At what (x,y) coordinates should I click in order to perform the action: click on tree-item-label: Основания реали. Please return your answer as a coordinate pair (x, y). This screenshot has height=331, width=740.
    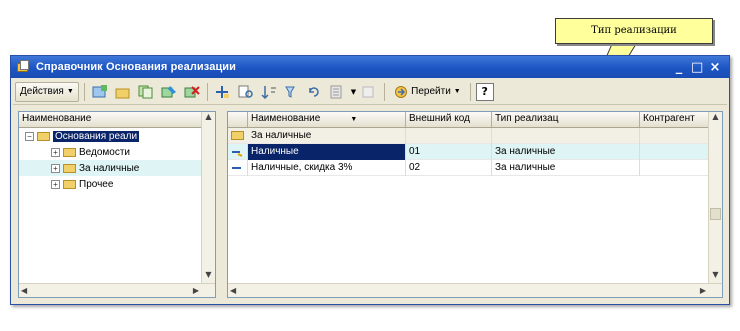
    Looking at the image, I should click on (96, 136).